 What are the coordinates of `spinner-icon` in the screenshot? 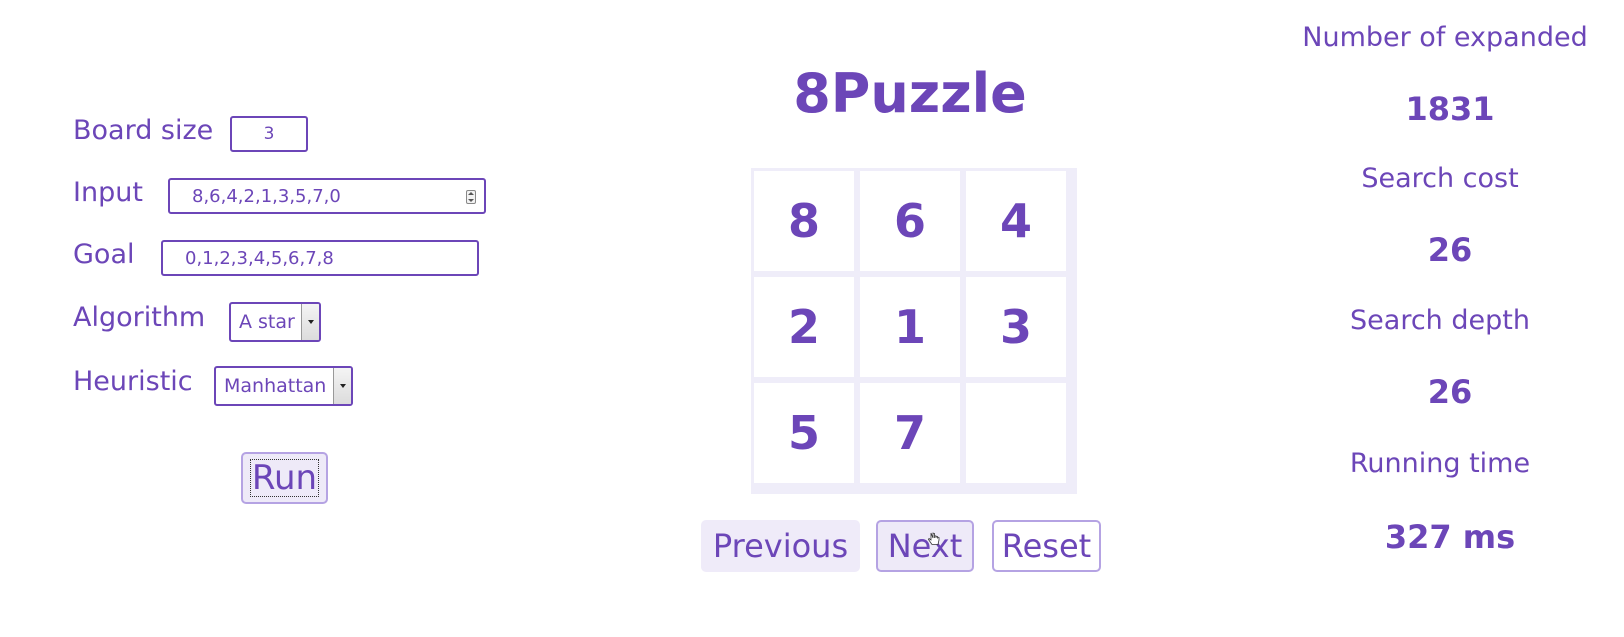 It's located at (471, 197).